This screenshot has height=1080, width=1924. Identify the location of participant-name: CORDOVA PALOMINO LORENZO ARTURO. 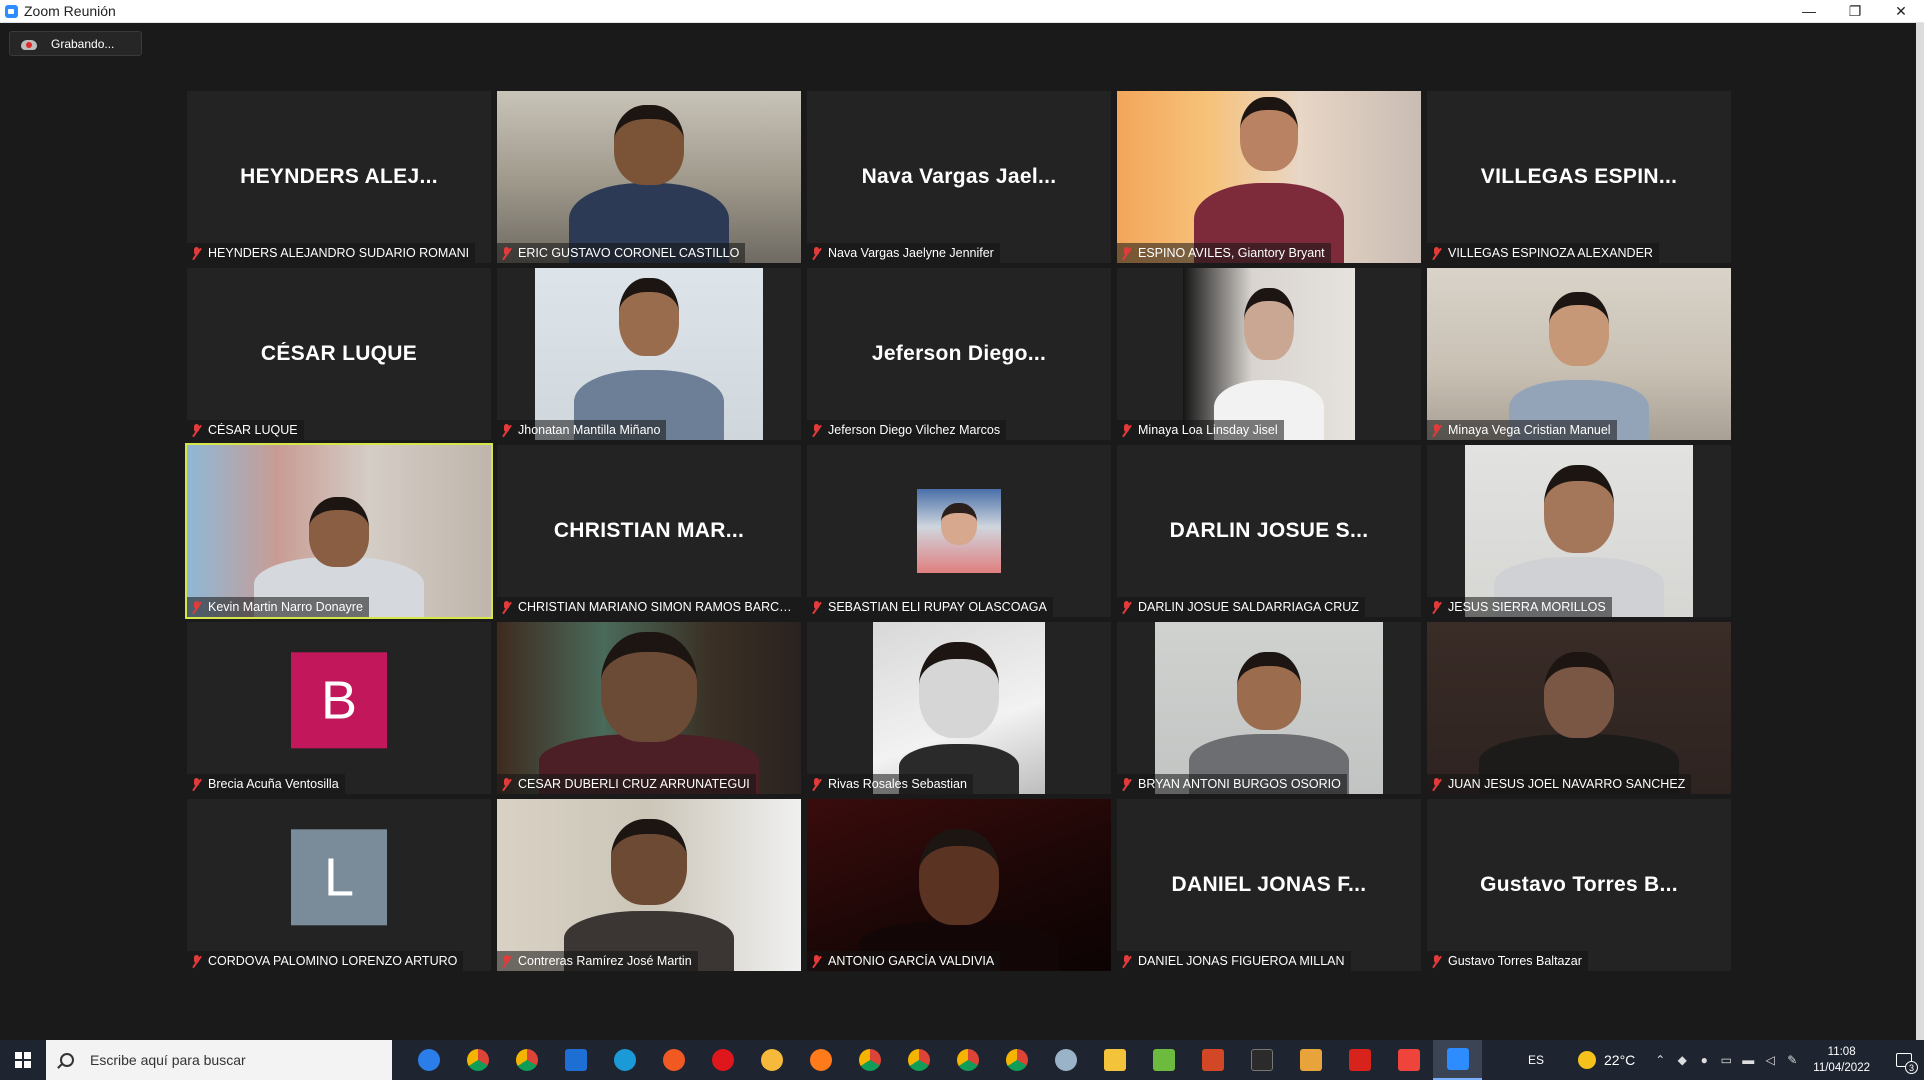
(333, 961).